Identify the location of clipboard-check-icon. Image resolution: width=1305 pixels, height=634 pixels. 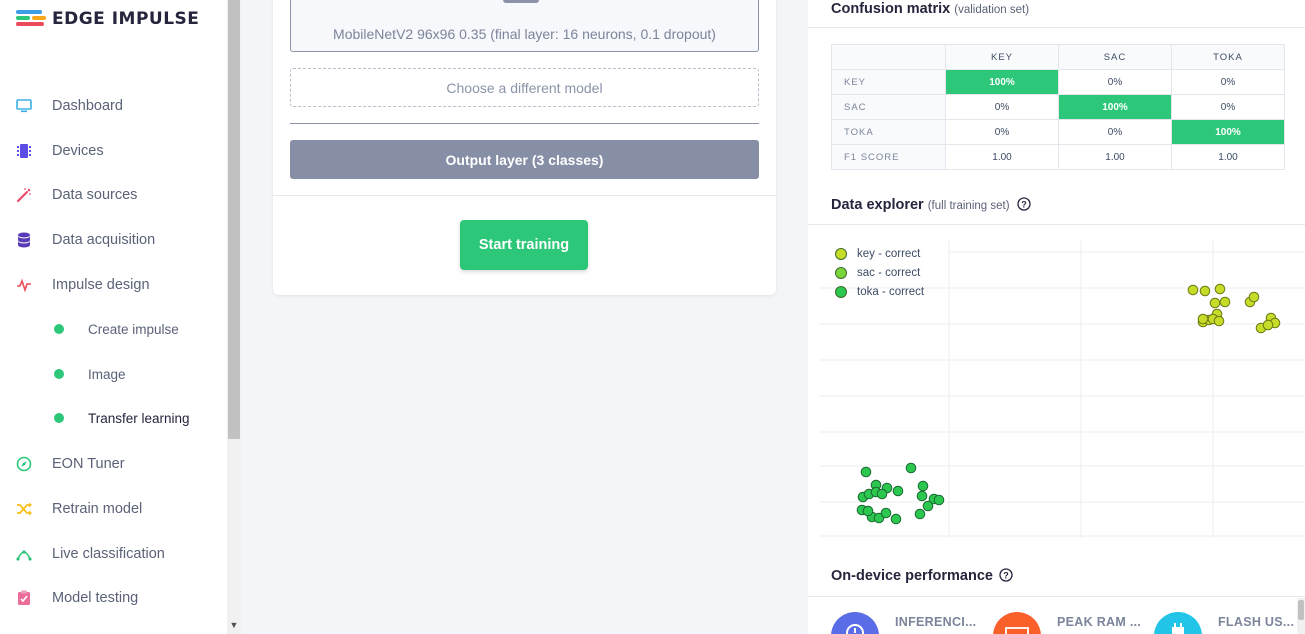
(24, 598).